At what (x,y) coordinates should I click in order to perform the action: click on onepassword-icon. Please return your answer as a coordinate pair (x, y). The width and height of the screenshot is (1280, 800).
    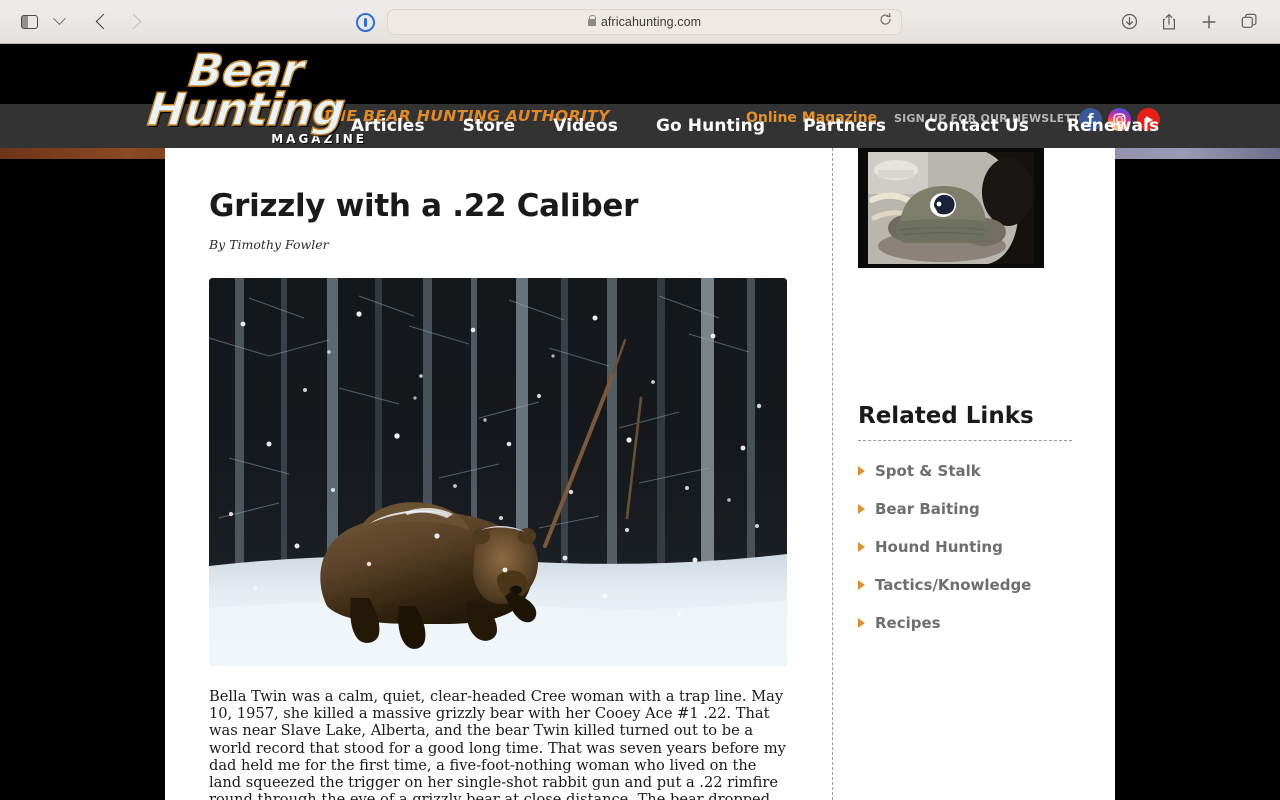
    Looking at the image, I should click on (365, 22).